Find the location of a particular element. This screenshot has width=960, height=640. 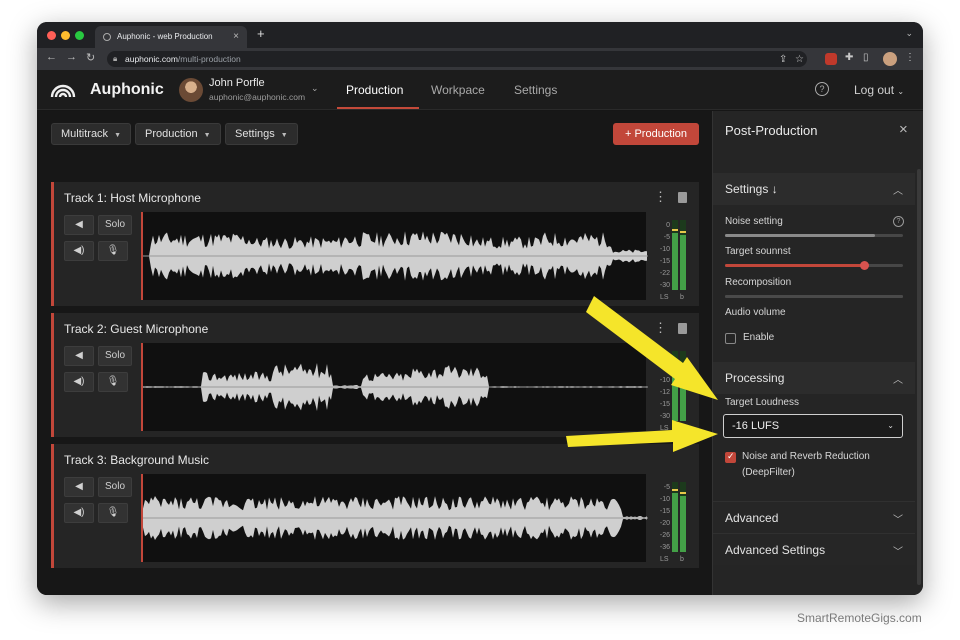

address-bar: 🔒︎ auphonic.com/multi-production ⇪ ☆ is located at coordinates (457, 59).